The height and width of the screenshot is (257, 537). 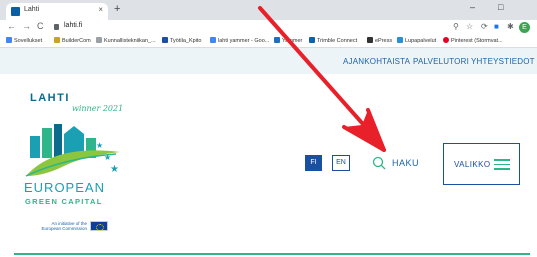 I want to click on eu-flag-icon, so click(x=99, y=226).